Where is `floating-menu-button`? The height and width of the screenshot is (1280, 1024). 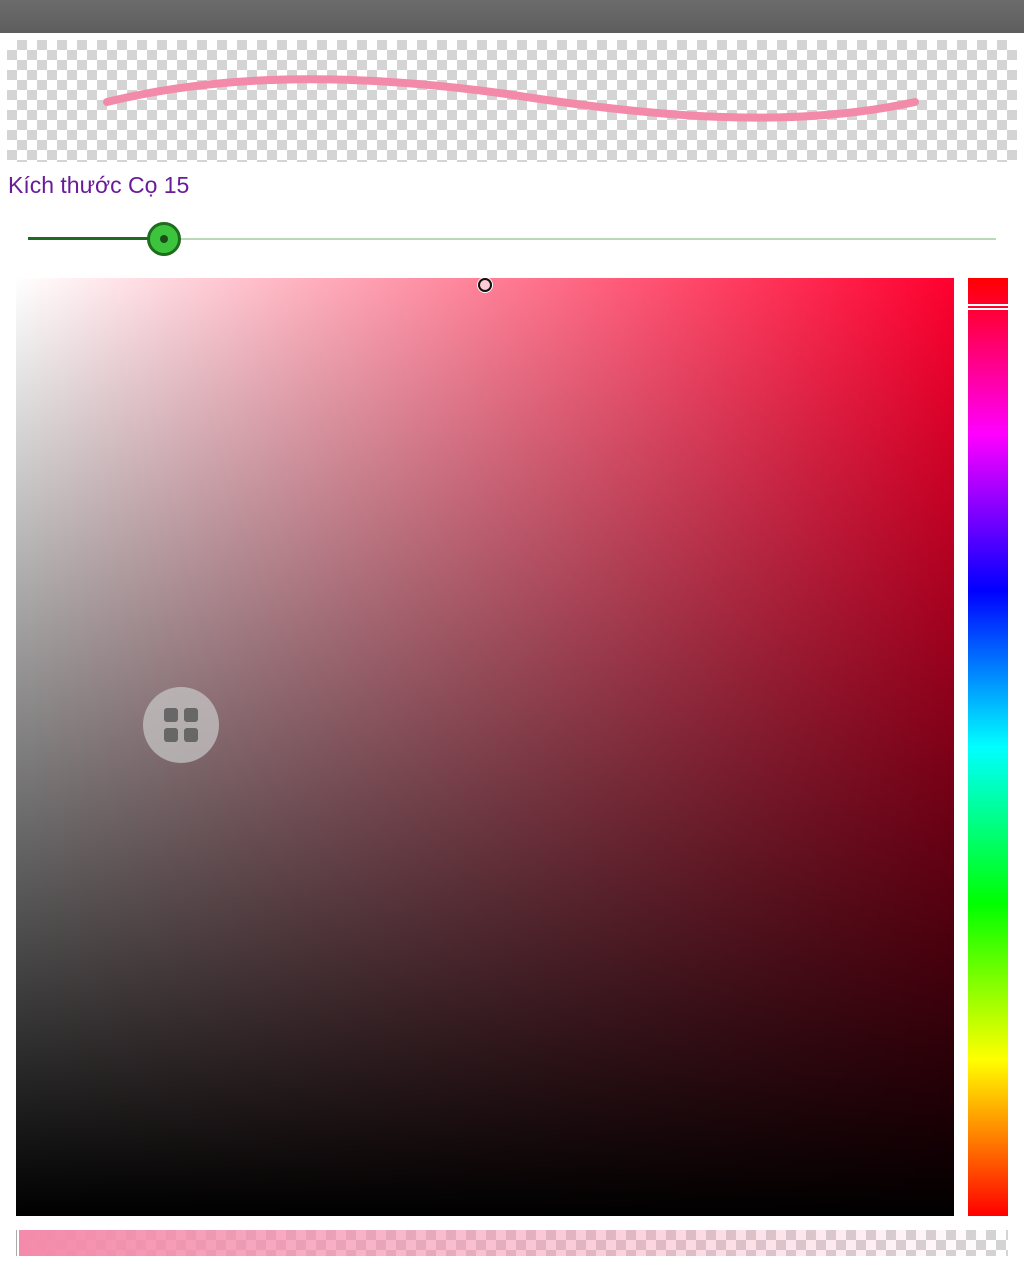 floating-menu-button is located at coordinates (181, 725).